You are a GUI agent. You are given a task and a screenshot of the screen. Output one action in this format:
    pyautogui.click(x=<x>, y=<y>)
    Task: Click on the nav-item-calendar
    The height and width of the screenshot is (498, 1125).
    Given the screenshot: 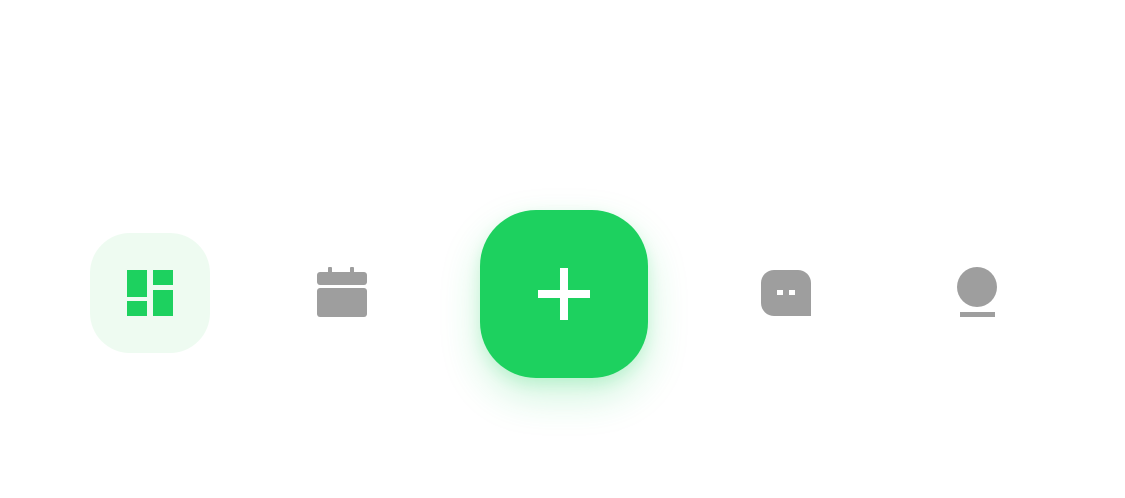 What is the action you would take?
    pyautogui.click(x=342, y=293)
    